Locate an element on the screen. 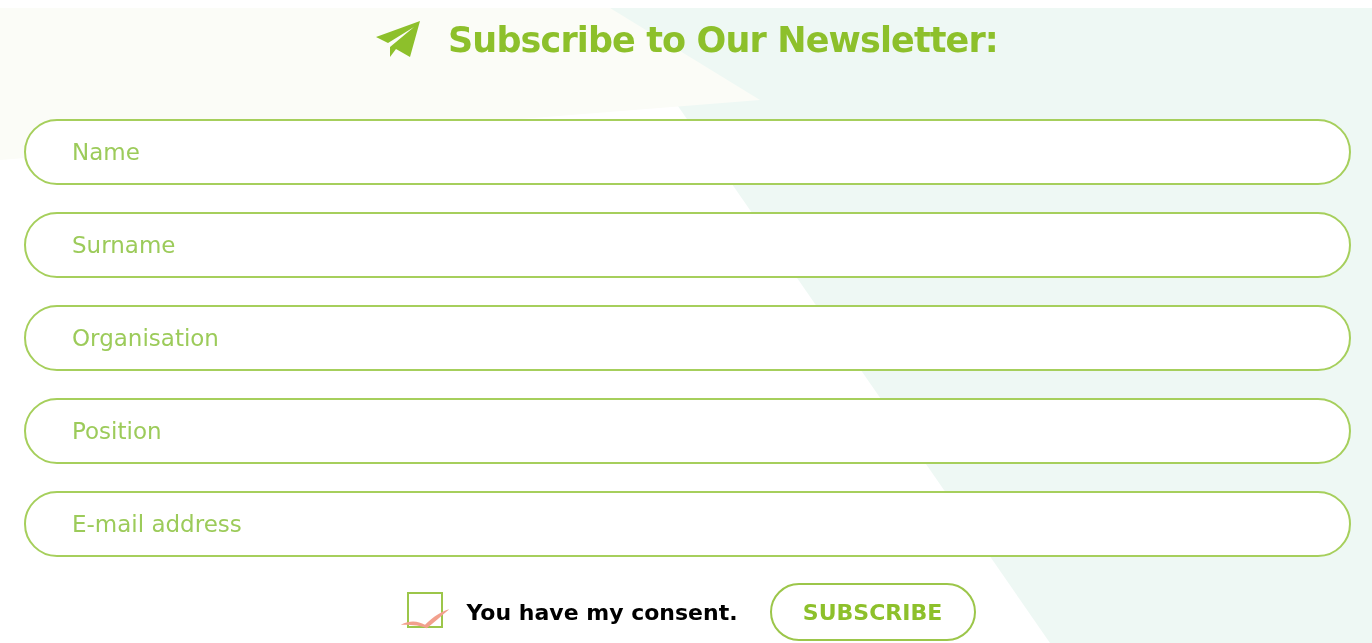 This screenshot has width=1372, height=643. input-field: E-mail address is located at coordinates (687, 524).